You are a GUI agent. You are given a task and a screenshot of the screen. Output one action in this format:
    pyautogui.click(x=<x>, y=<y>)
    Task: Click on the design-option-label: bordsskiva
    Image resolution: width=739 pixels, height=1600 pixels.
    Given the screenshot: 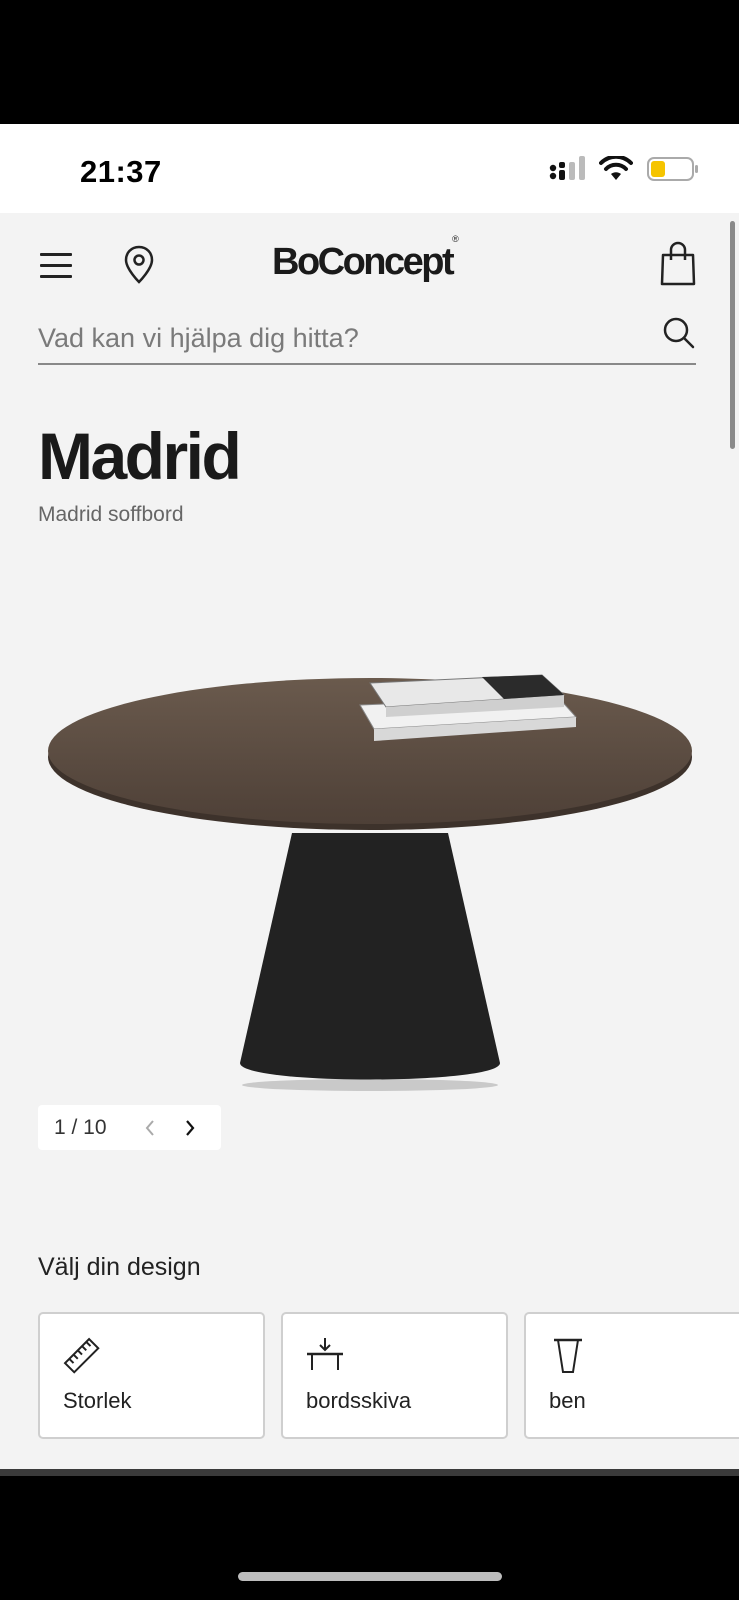 What is the action you would take?
    pyautogui.click(x=359, y=1400)
    